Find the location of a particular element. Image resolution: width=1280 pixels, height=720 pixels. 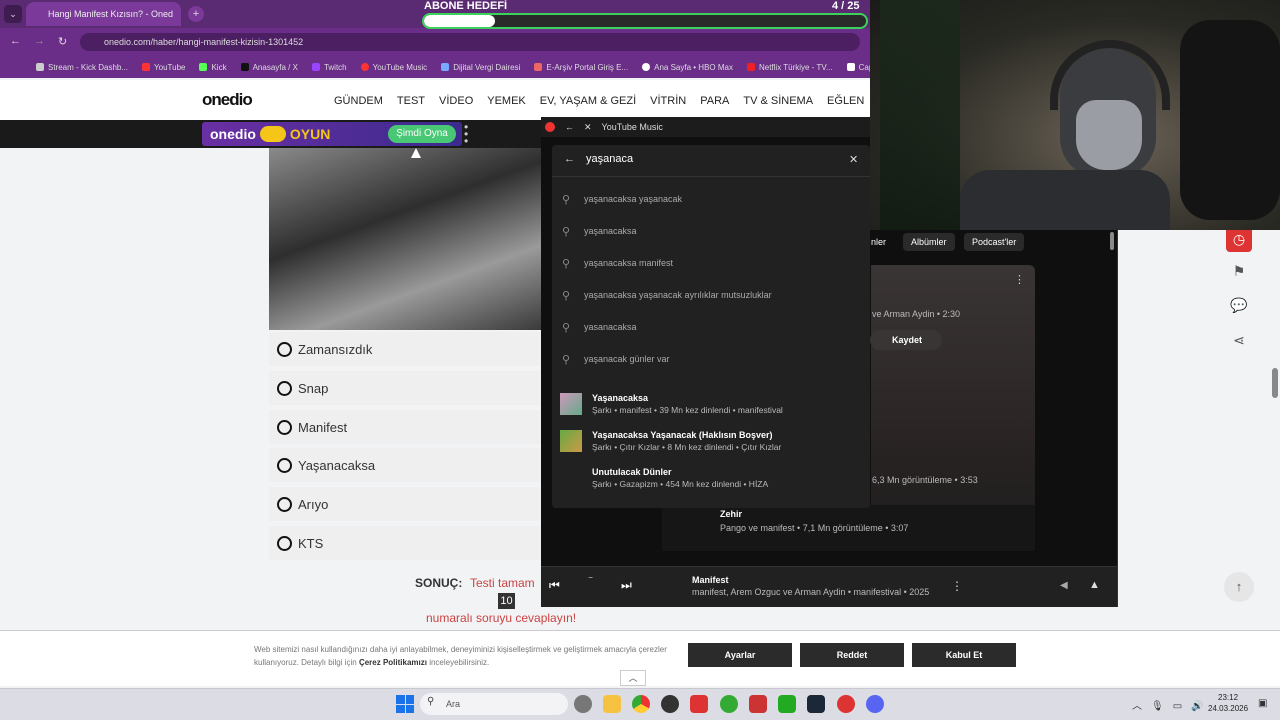

nav-item: EĞLEN is located at coordinates (845, 101).